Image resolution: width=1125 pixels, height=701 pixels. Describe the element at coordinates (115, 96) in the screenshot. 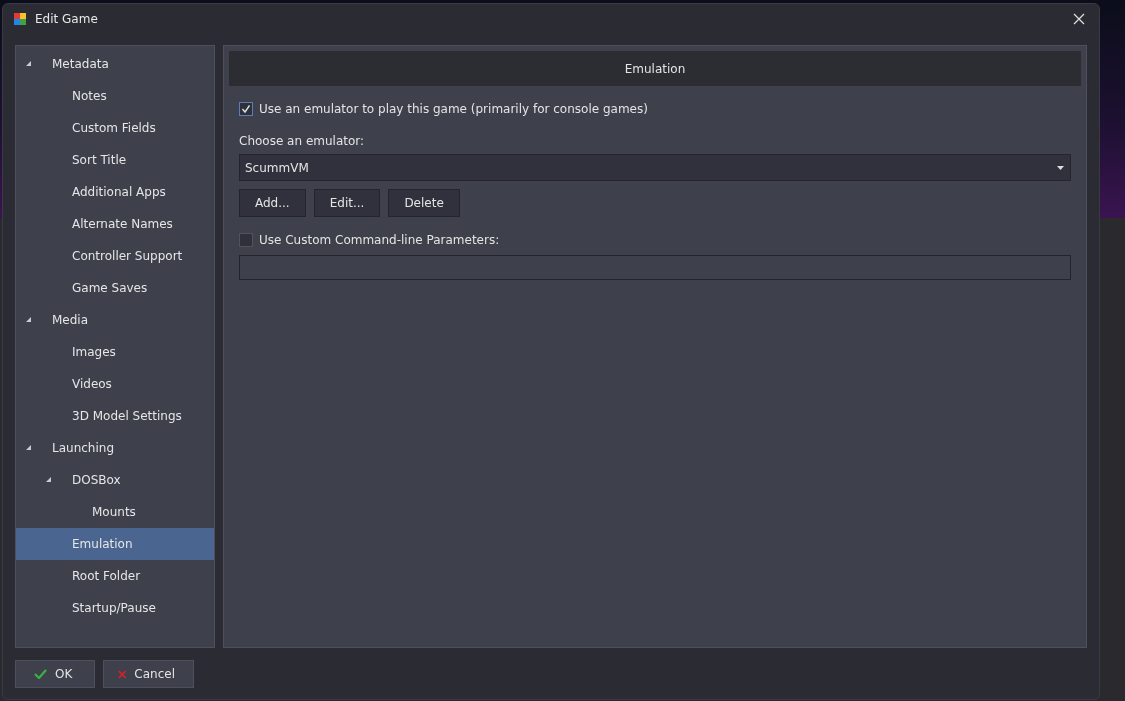

I see `tree-item: Notes` at that location.